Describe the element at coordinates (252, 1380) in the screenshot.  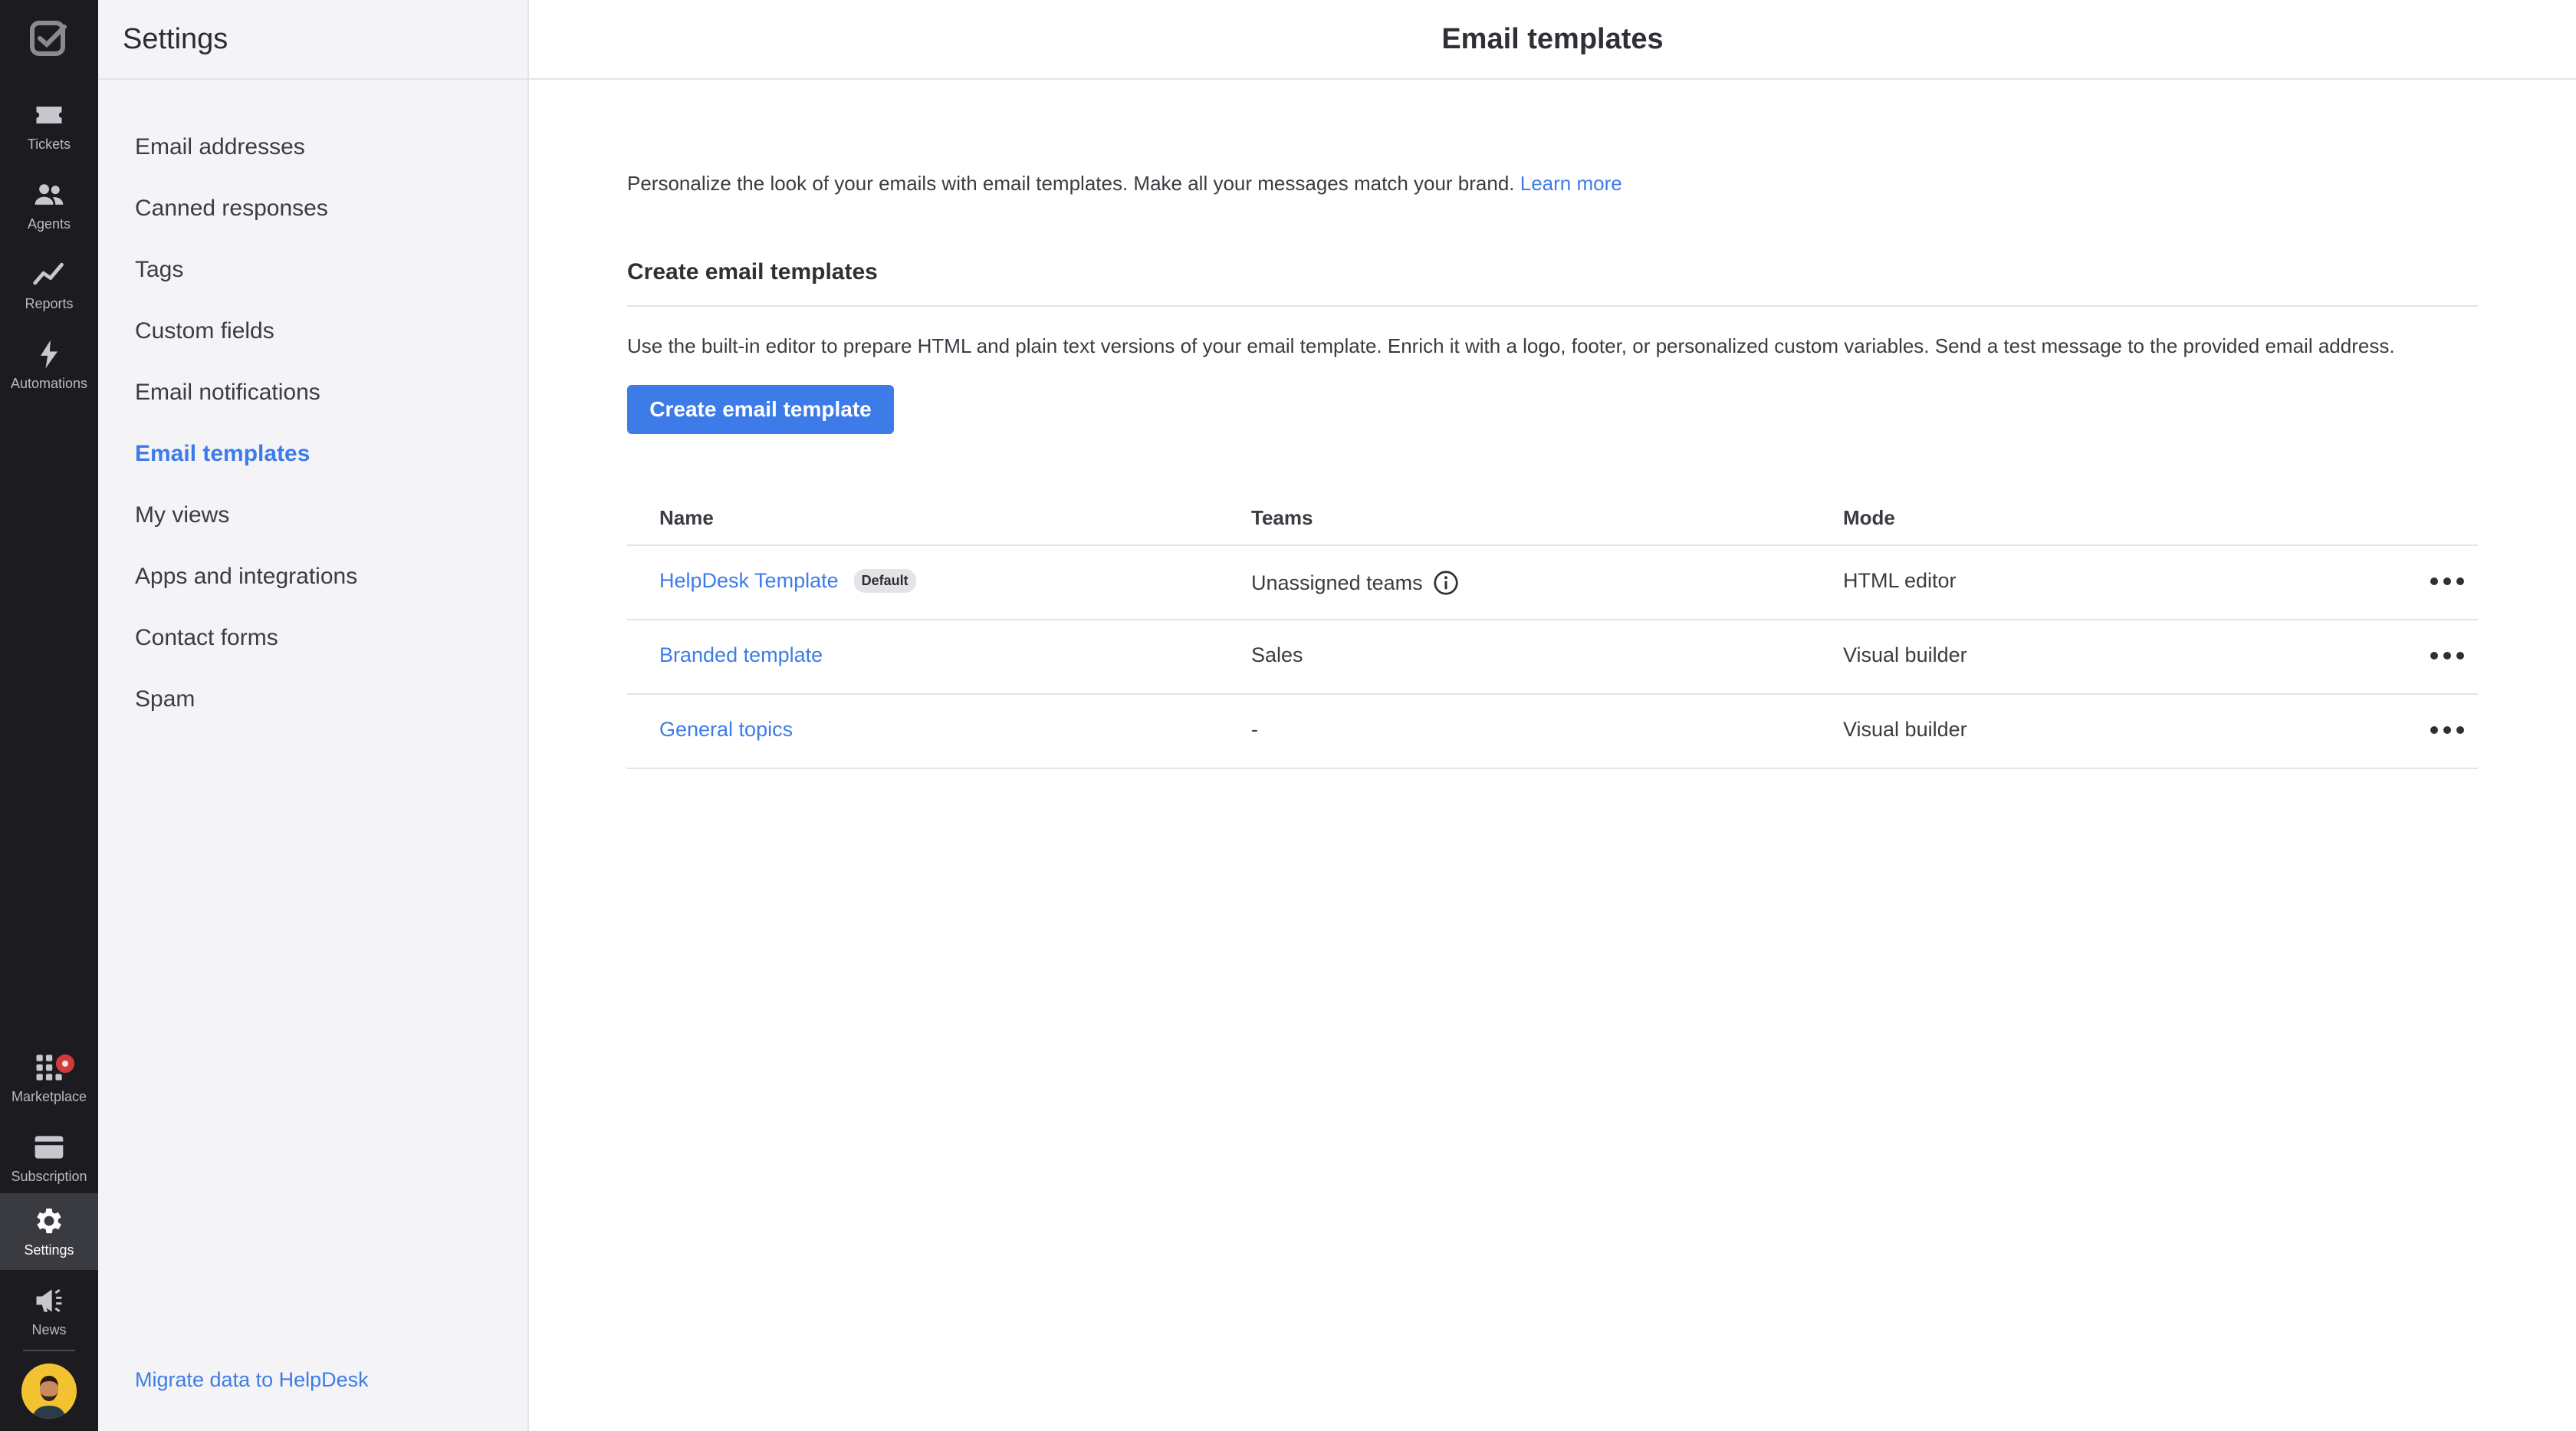
I see `migrate-data-link: Migrate data to HelpDesk` at that location.